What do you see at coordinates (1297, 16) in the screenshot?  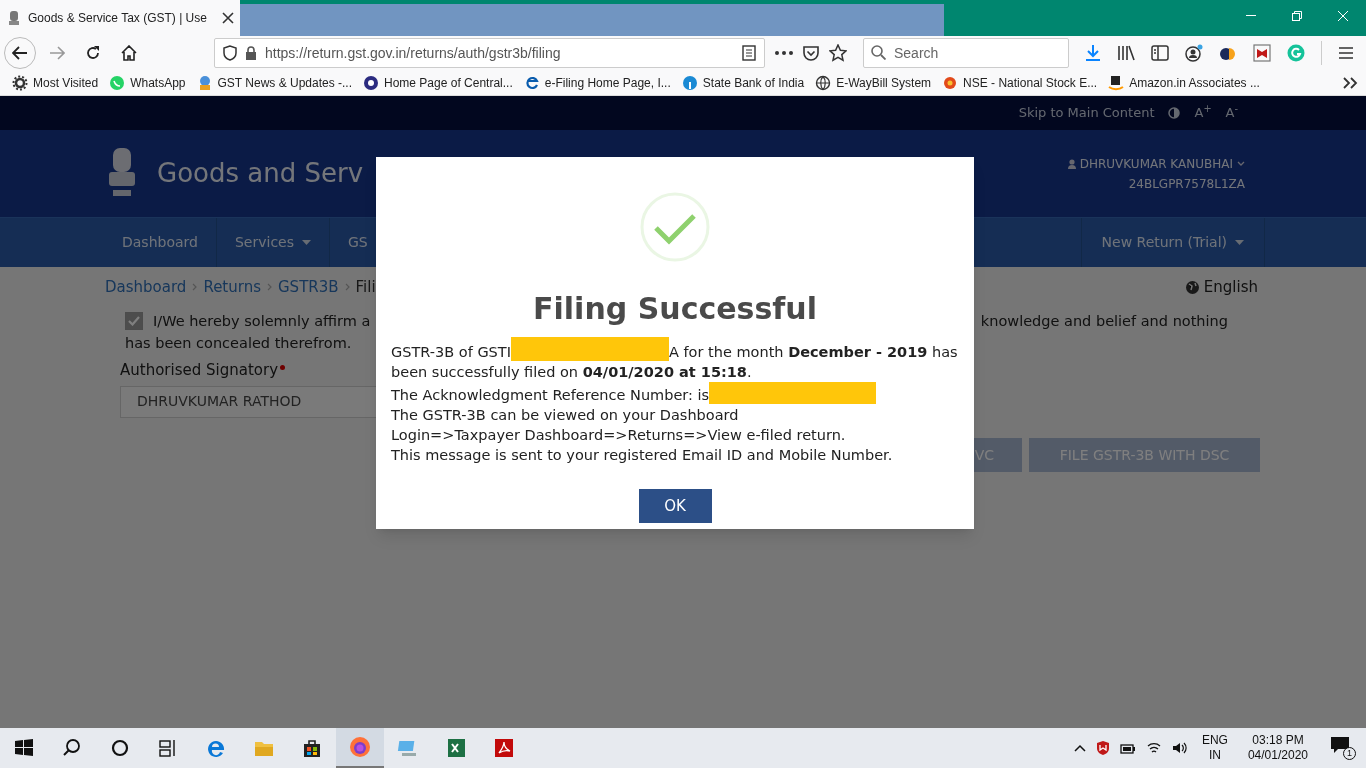 I see `restore-icon` at bounding box center [1297, 16].